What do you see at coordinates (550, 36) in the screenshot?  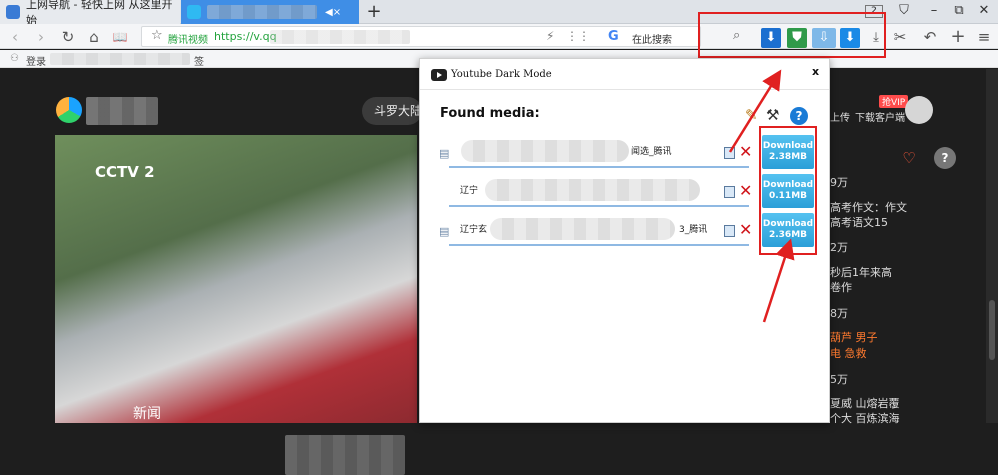 I see `bolt-icon: ⚡` at bounding box center [550, 36].